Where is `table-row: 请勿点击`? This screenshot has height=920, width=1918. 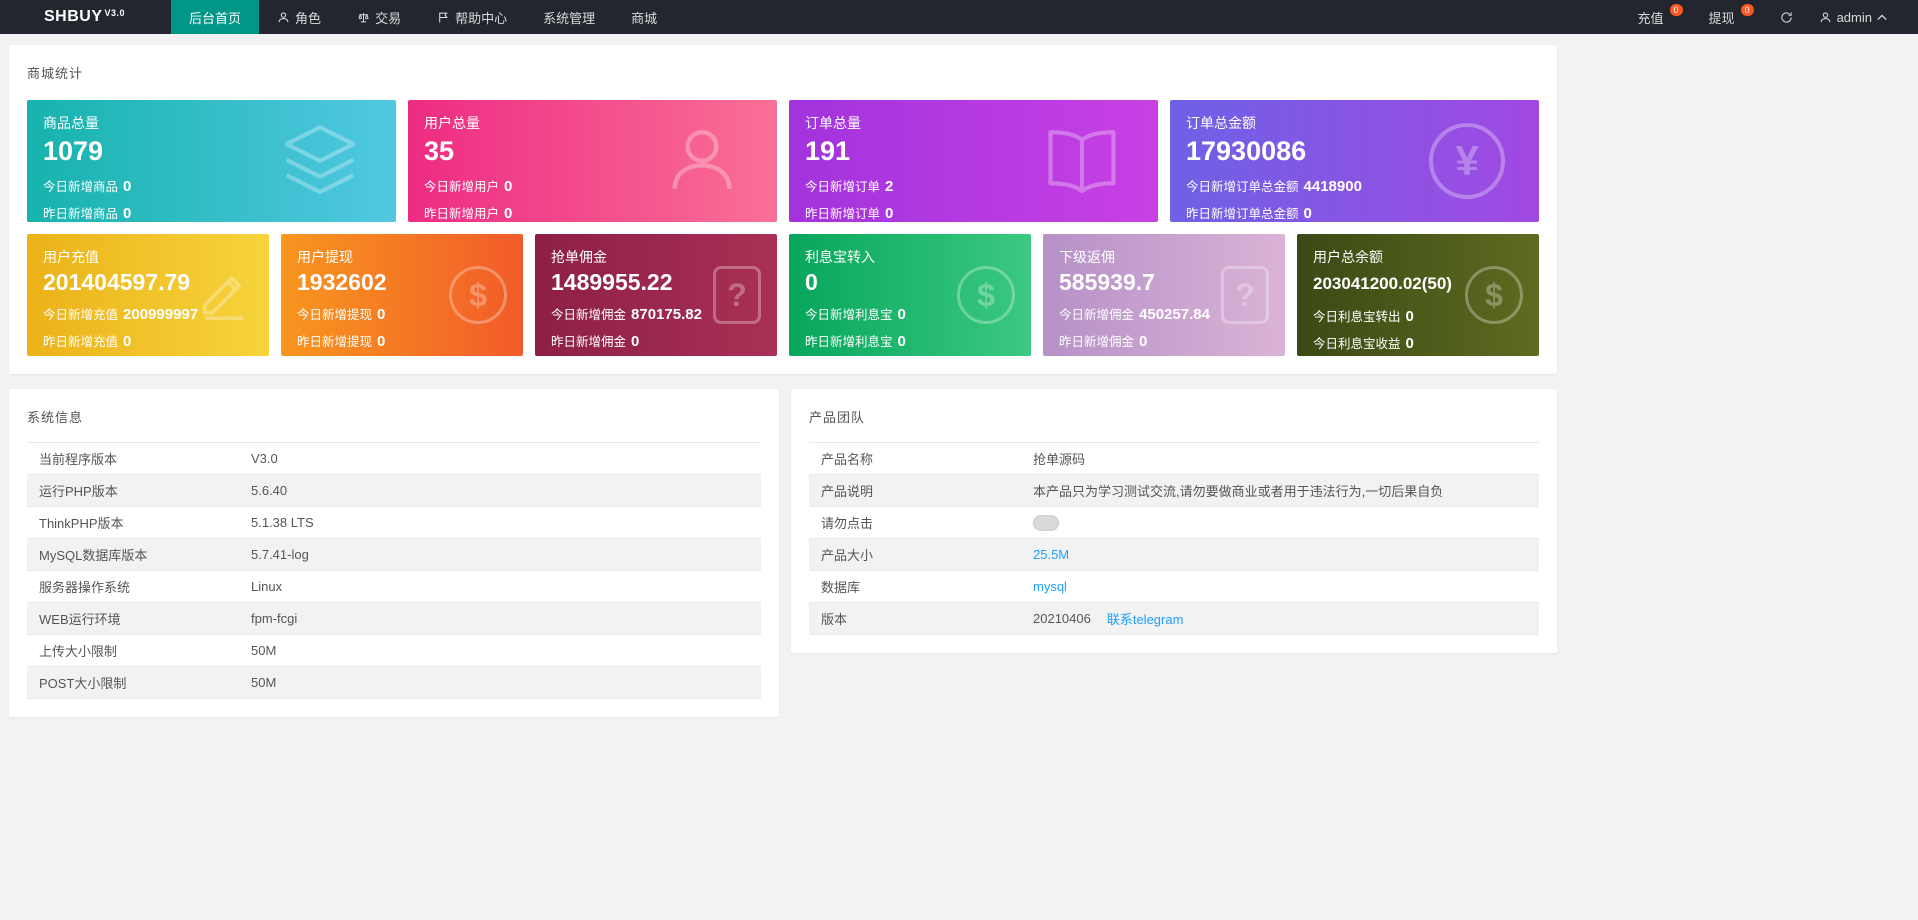 table-row: 请勿点击 is located at coordinates (1174, 523).